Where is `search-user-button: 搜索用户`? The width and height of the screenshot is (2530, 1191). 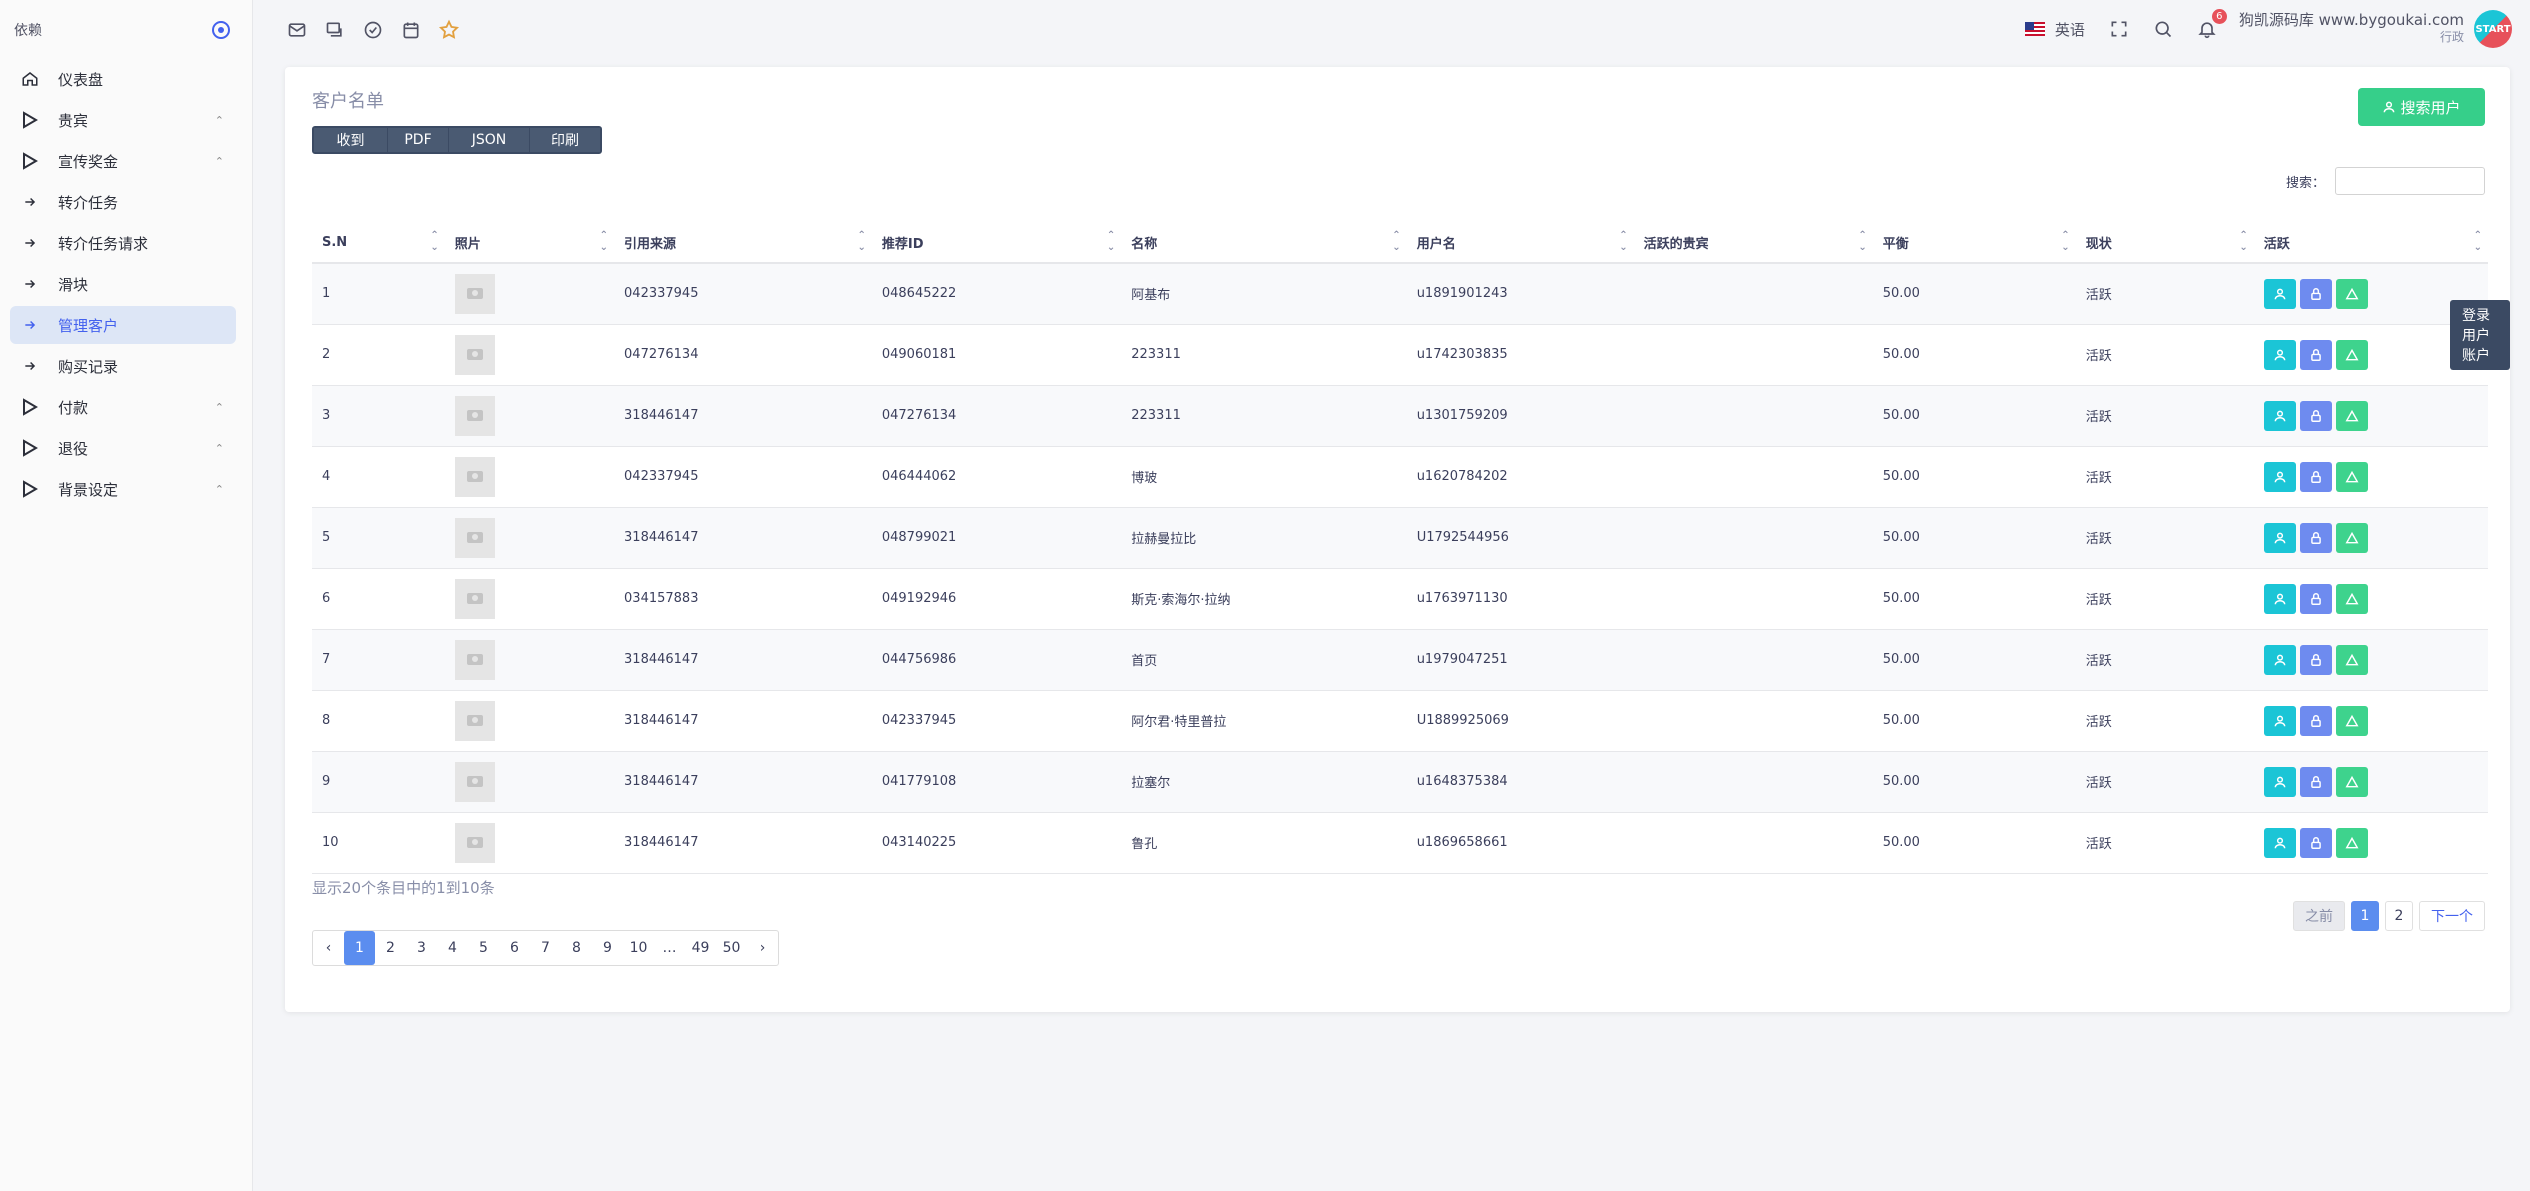 search-user-button: 搜索用户 is located at coordinates (2421, 107).